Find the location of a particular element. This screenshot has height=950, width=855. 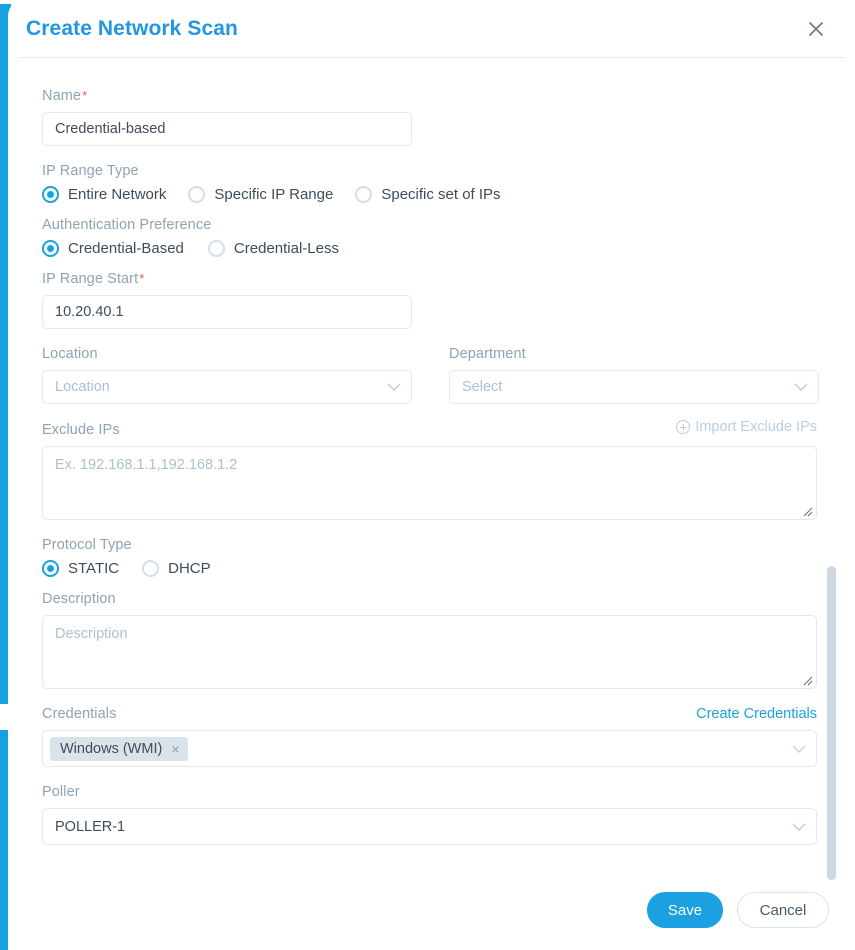

dialog-title: Create Network Scan is located at coordinates (132, 28).